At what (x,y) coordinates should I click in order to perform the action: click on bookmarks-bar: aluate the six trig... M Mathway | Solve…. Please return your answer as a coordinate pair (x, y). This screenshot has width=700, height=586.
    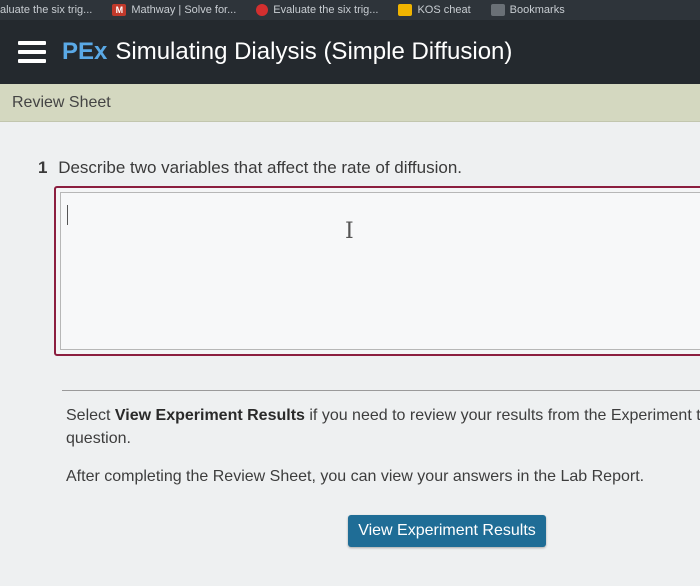
    Looking at the image, I should click on (350, 10).